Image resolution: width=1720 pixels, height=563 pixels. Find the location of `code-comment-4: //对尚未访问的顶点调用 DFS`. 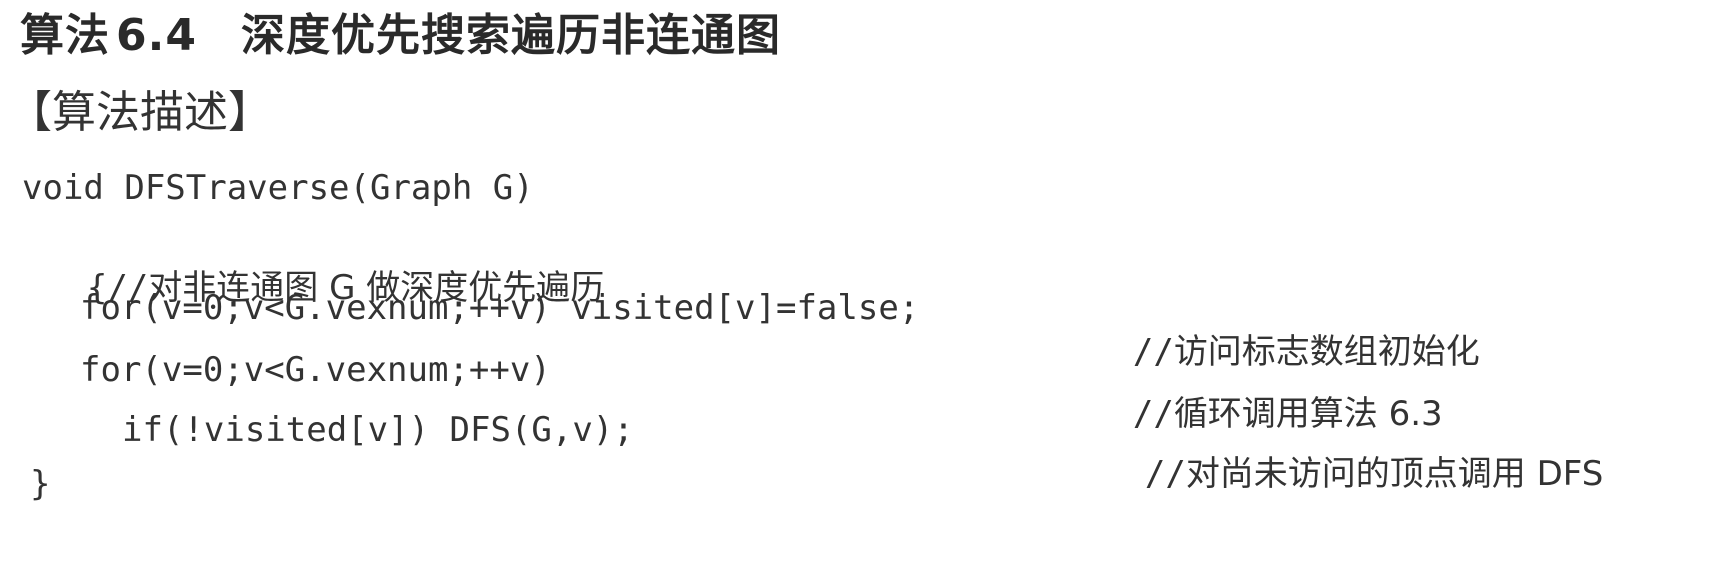

code-comment-4: //对尚未访问的顶点调用 DFS is located at coordinates (1341, 474).